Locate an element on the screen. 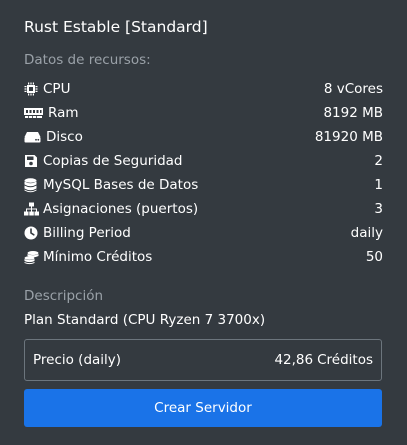 The height and width of the screenshot is (445, 407). create-server-button: Crear Servidor is located at coordinates (203, 408).